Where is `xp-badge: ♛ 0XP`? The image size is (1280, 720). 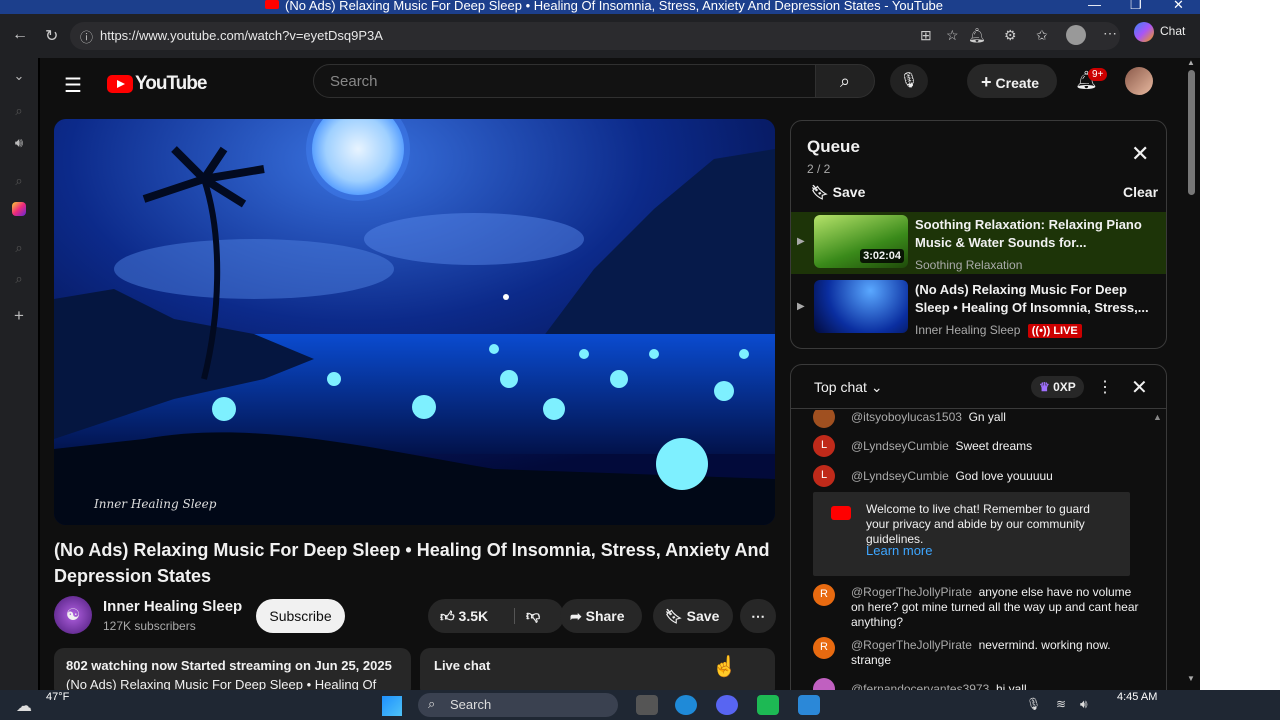 xp-badge: ♛ 0XP is located at coordinates (1057, 387).